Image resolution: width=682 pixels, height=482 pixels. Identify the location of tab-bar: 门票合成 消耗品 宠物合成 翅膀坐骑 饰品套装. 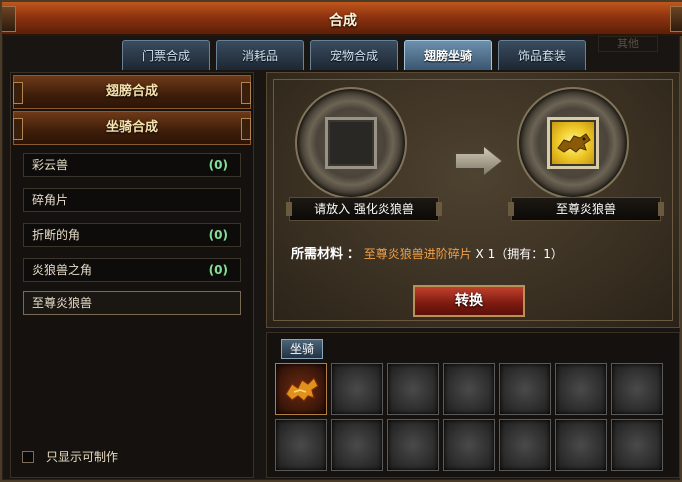
(354, 55).